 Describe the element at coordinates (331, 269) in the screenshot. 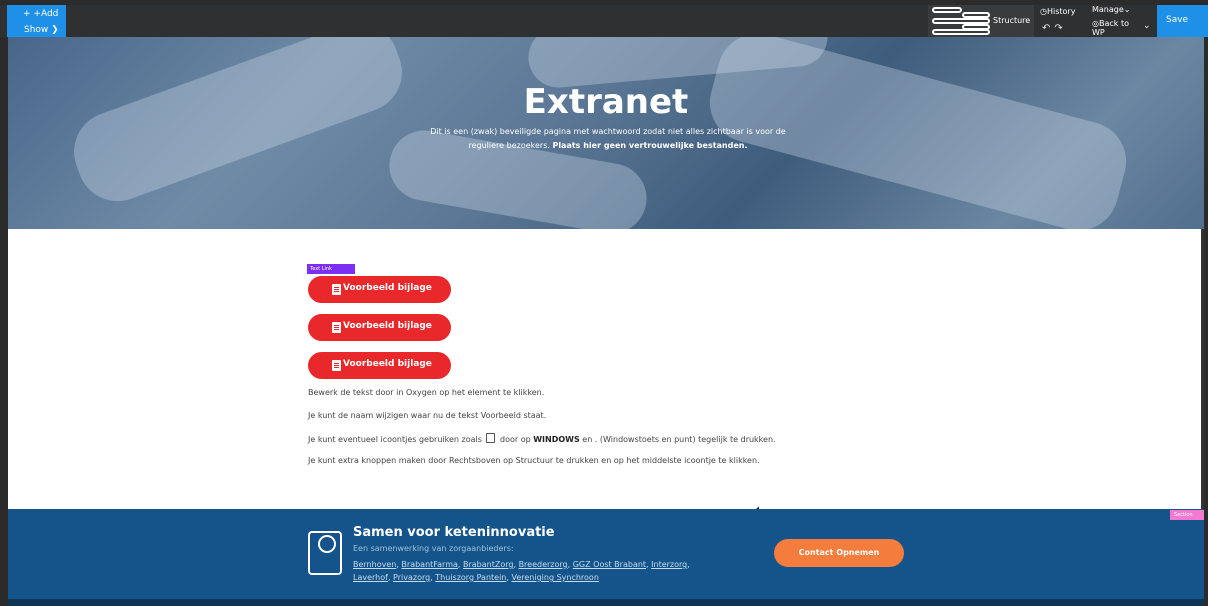

I see `text-link-badge: Text Link` at that location.